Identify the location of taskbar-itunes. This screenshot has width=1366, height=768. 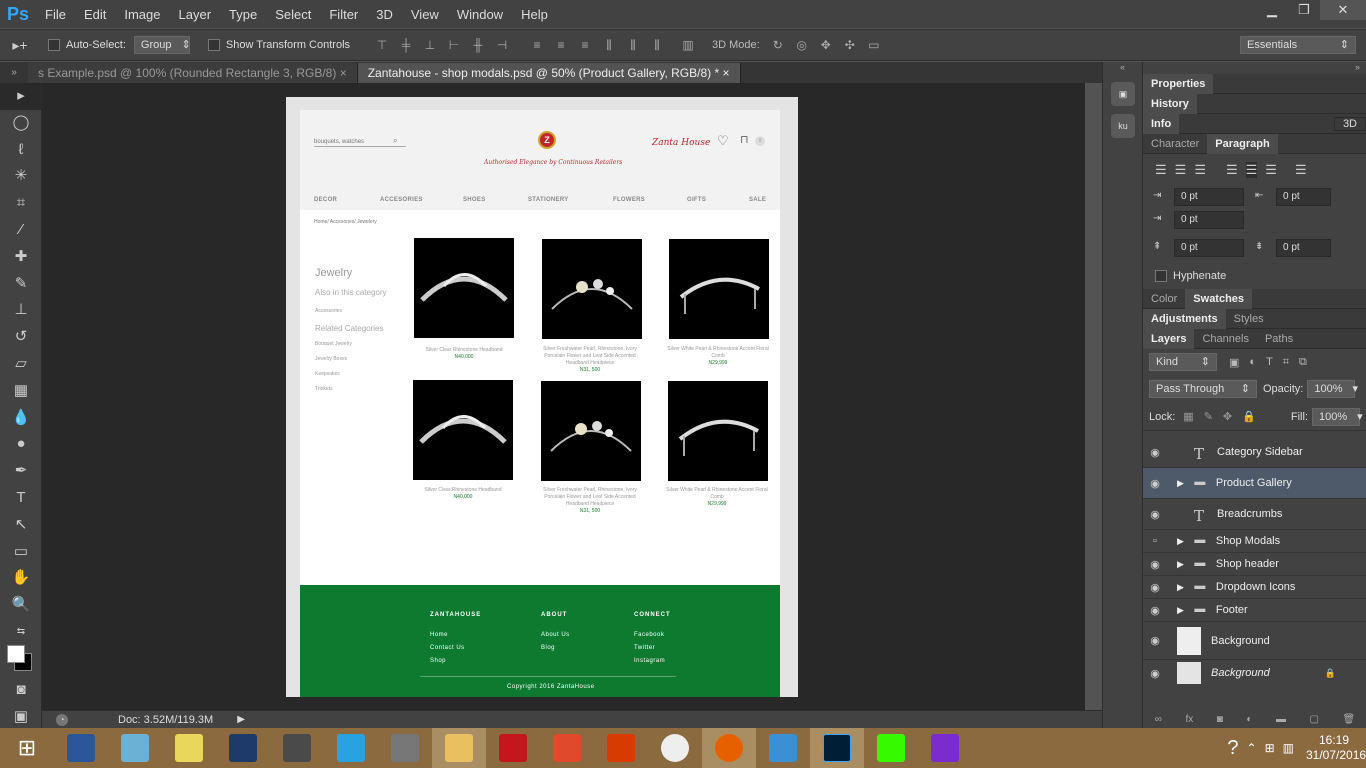
(675, 748).